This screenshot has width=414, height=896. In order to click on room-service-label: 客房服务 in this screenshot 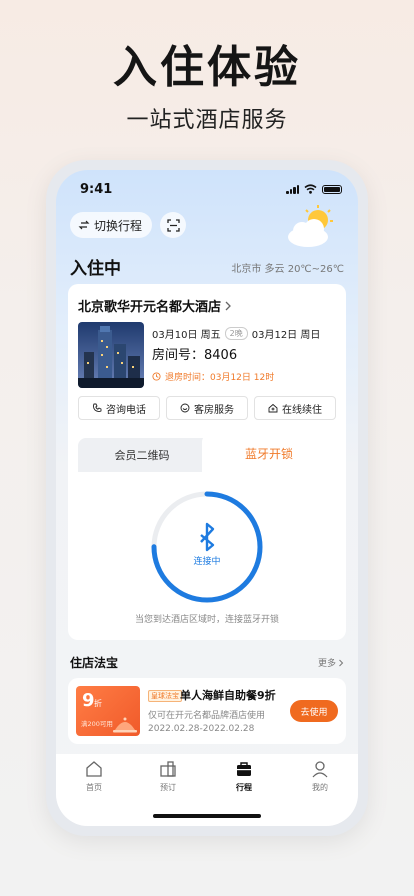, I will do `click(214, 410)`.